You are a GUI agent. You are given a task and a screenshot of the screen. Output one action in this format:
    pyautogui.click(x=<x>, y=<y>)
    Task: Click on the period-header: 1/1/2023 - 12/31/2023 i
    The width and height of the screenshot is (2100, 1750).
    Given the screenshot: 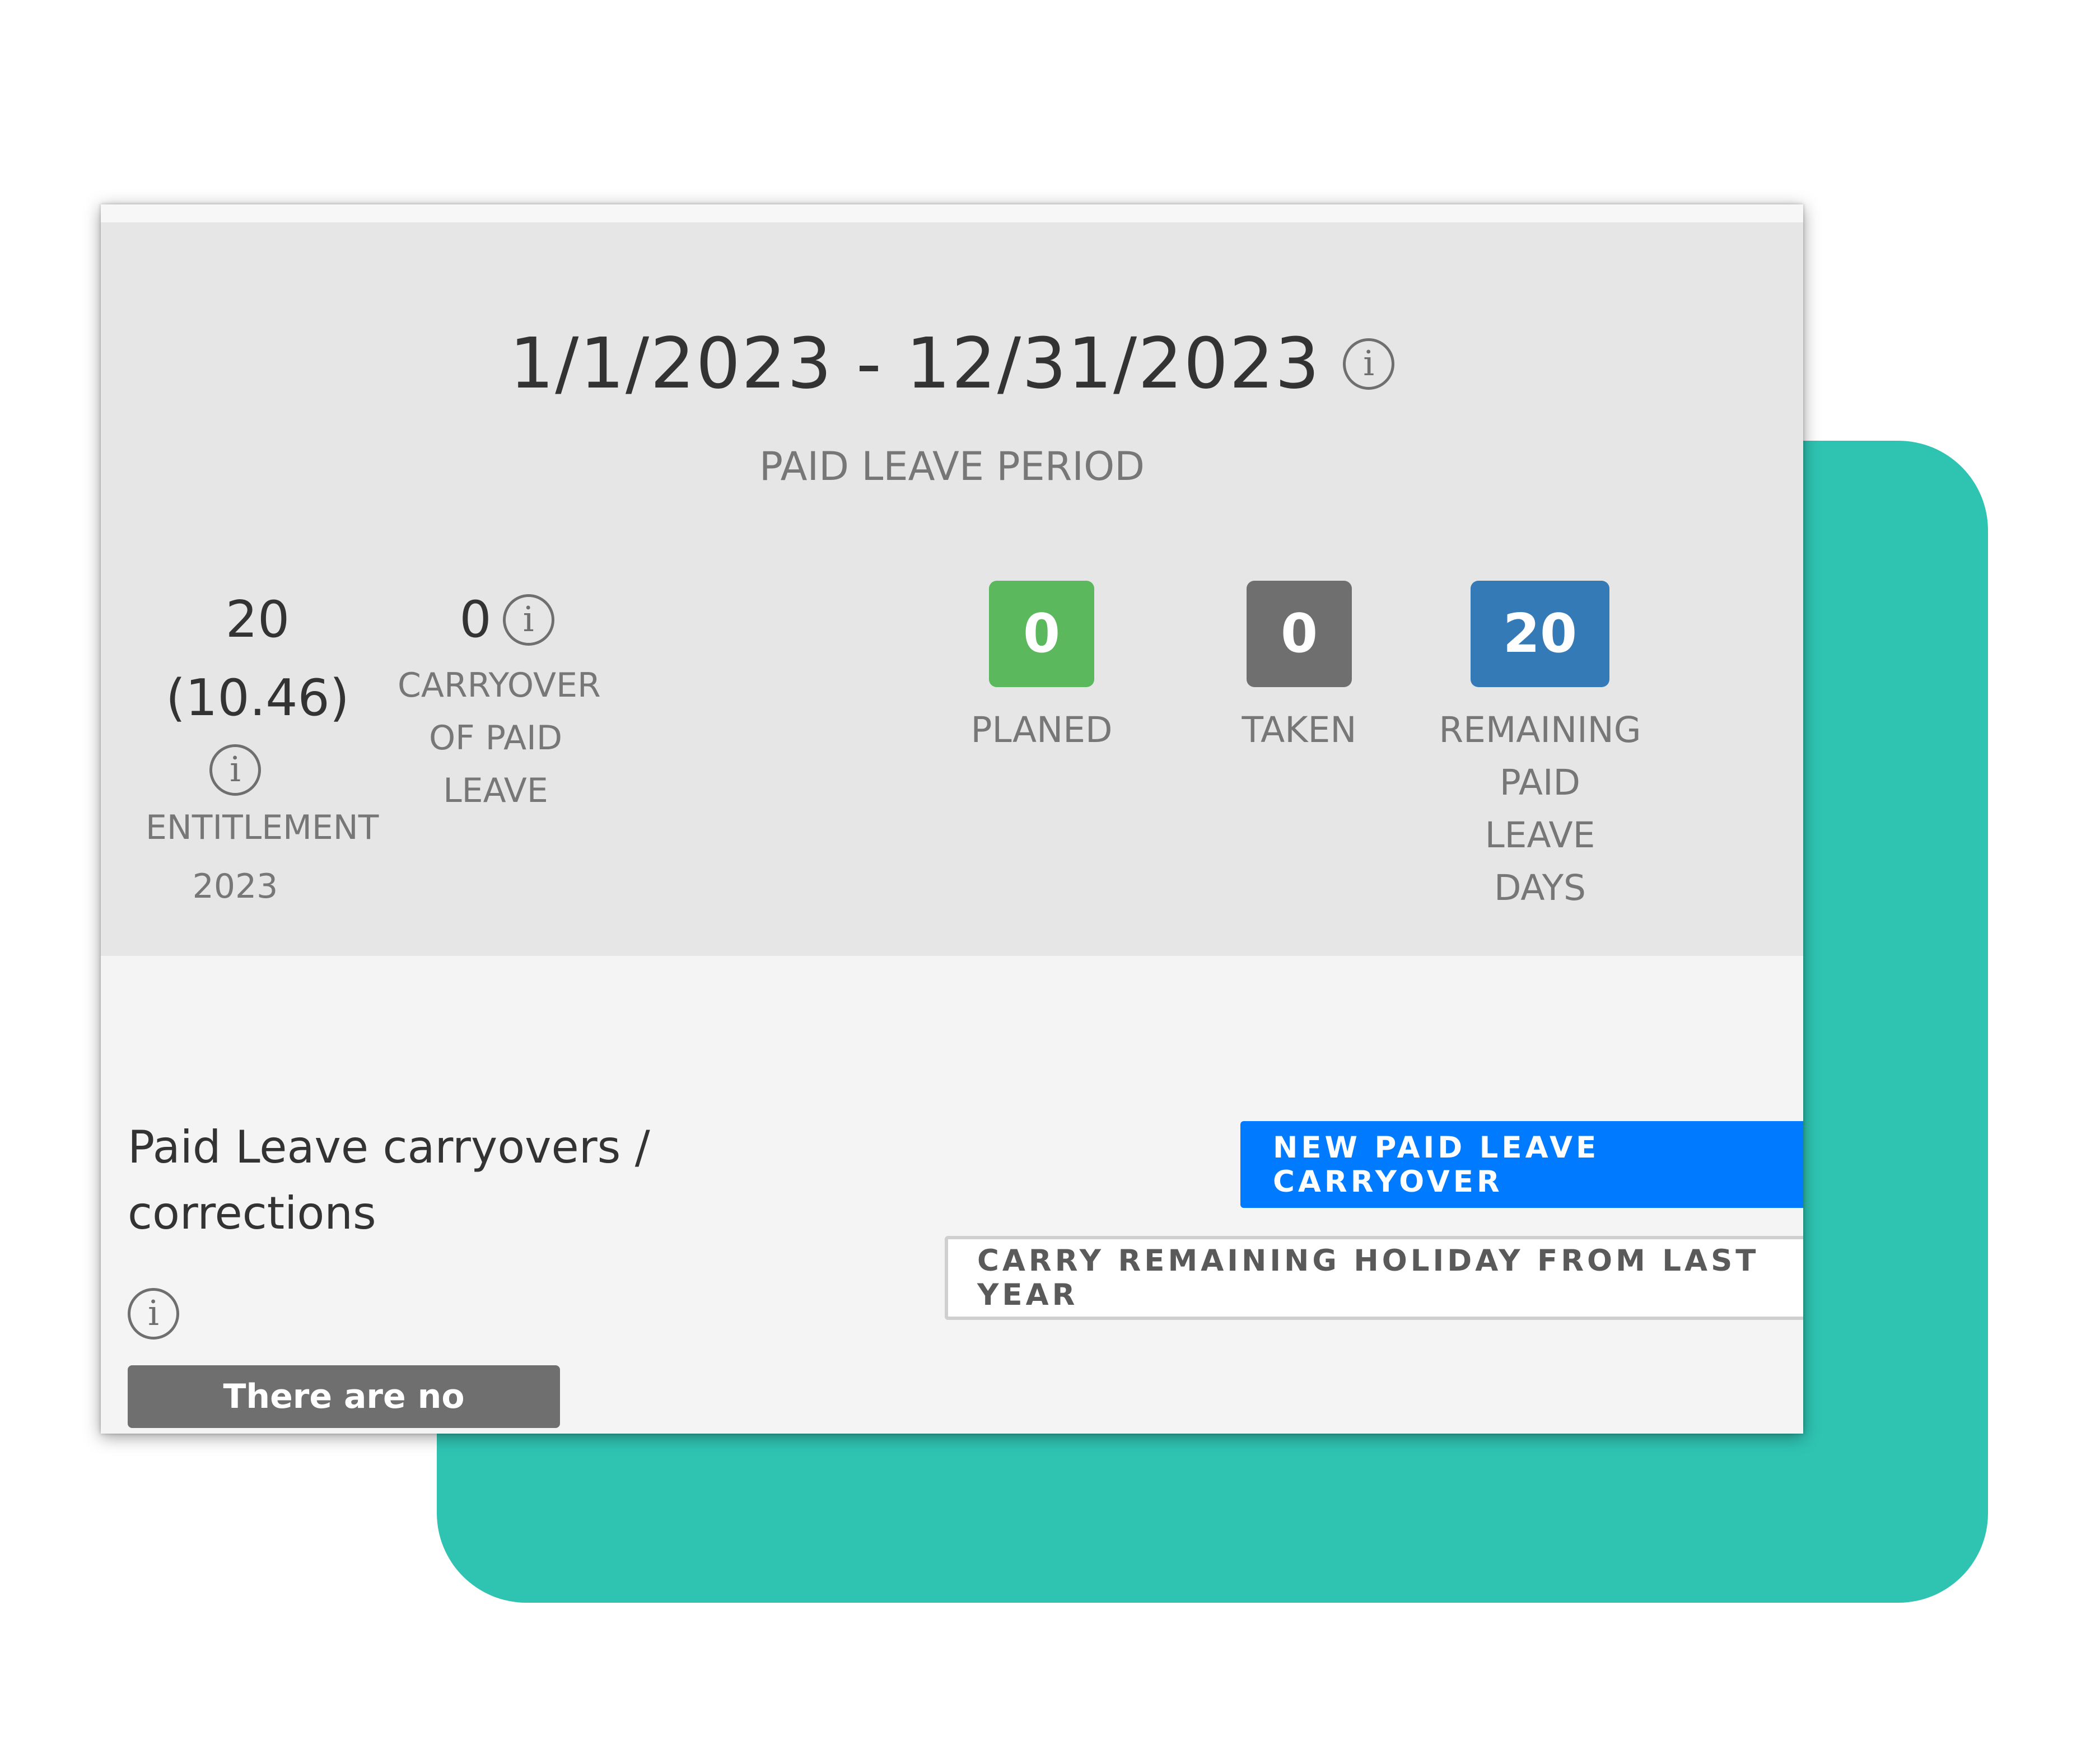 What is the action you would take?
    pyautogui.click(x=952, y=364)
    